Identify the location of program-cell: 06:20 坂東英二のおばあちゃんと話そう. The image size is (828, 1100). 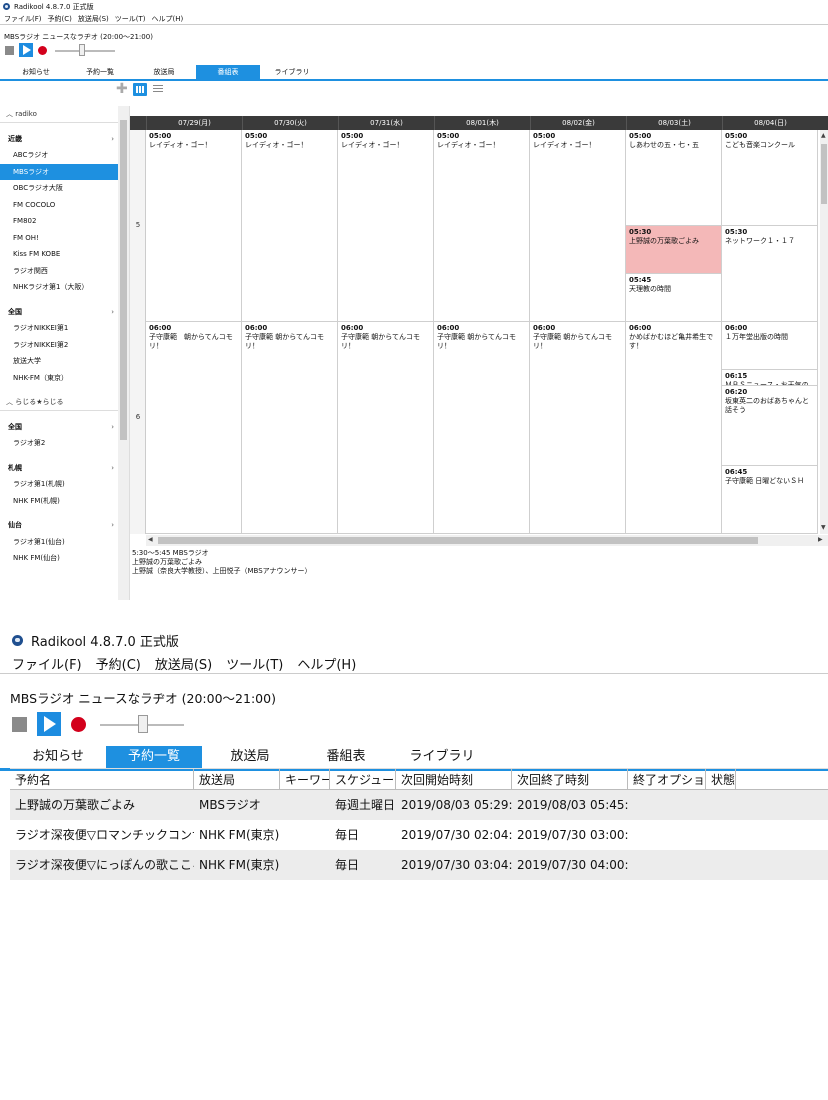
(769, 426).